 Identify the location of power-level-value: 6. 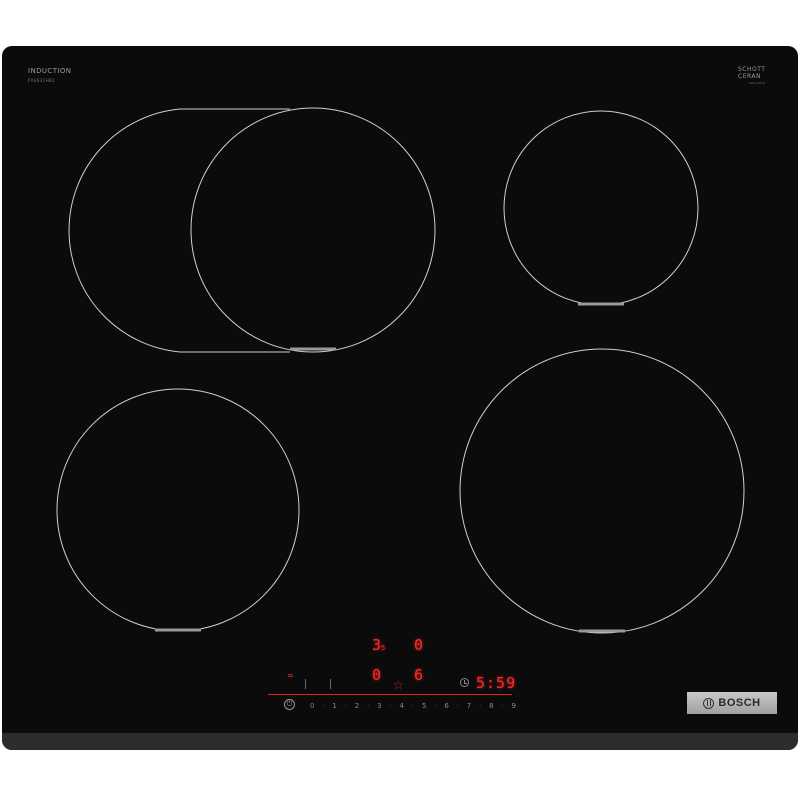
(419, 675).